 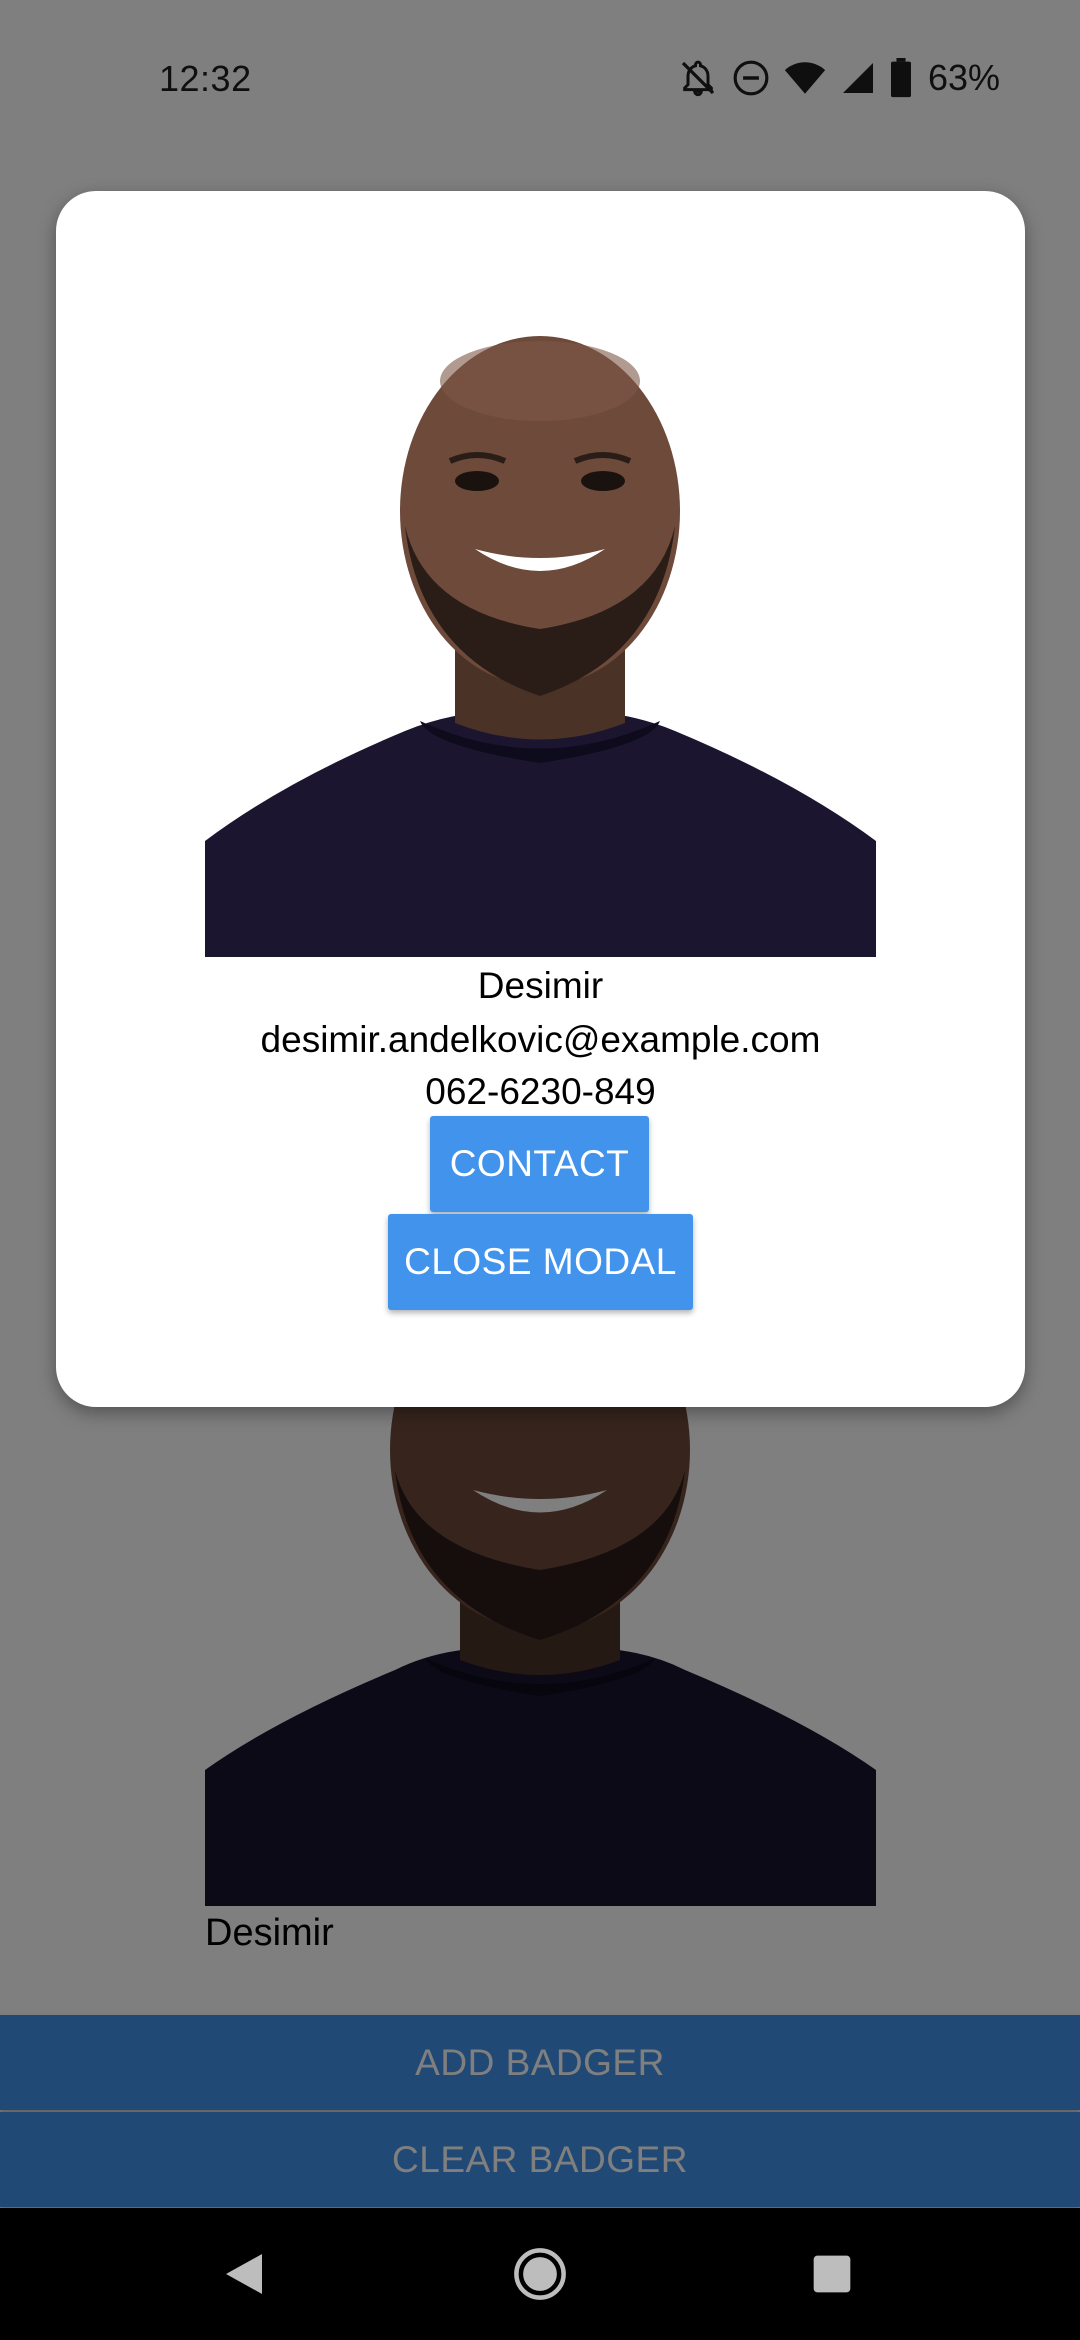 What do you see at coordinates (540, 1039) in the screenshot?
I see `contact-email: desimir.andelkovic@example.com` at bounding box center [540, 1039].